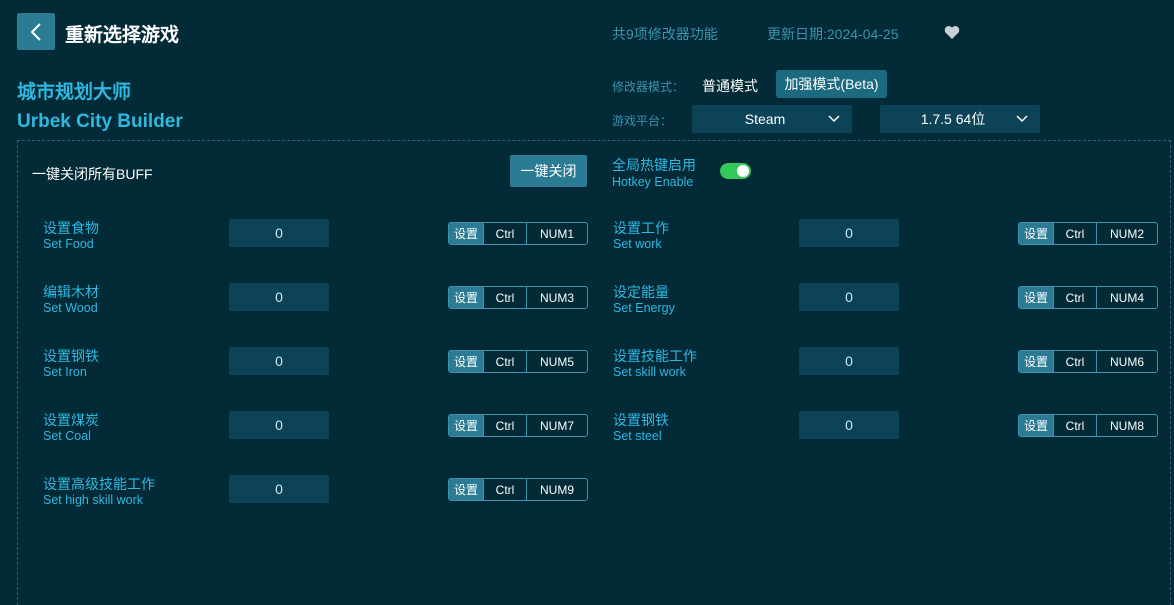  What do you see at coordinates (93, 500) in the screenshot?
I see `cheat-label-en: Set high skill work` at bounding box center [93, 500].